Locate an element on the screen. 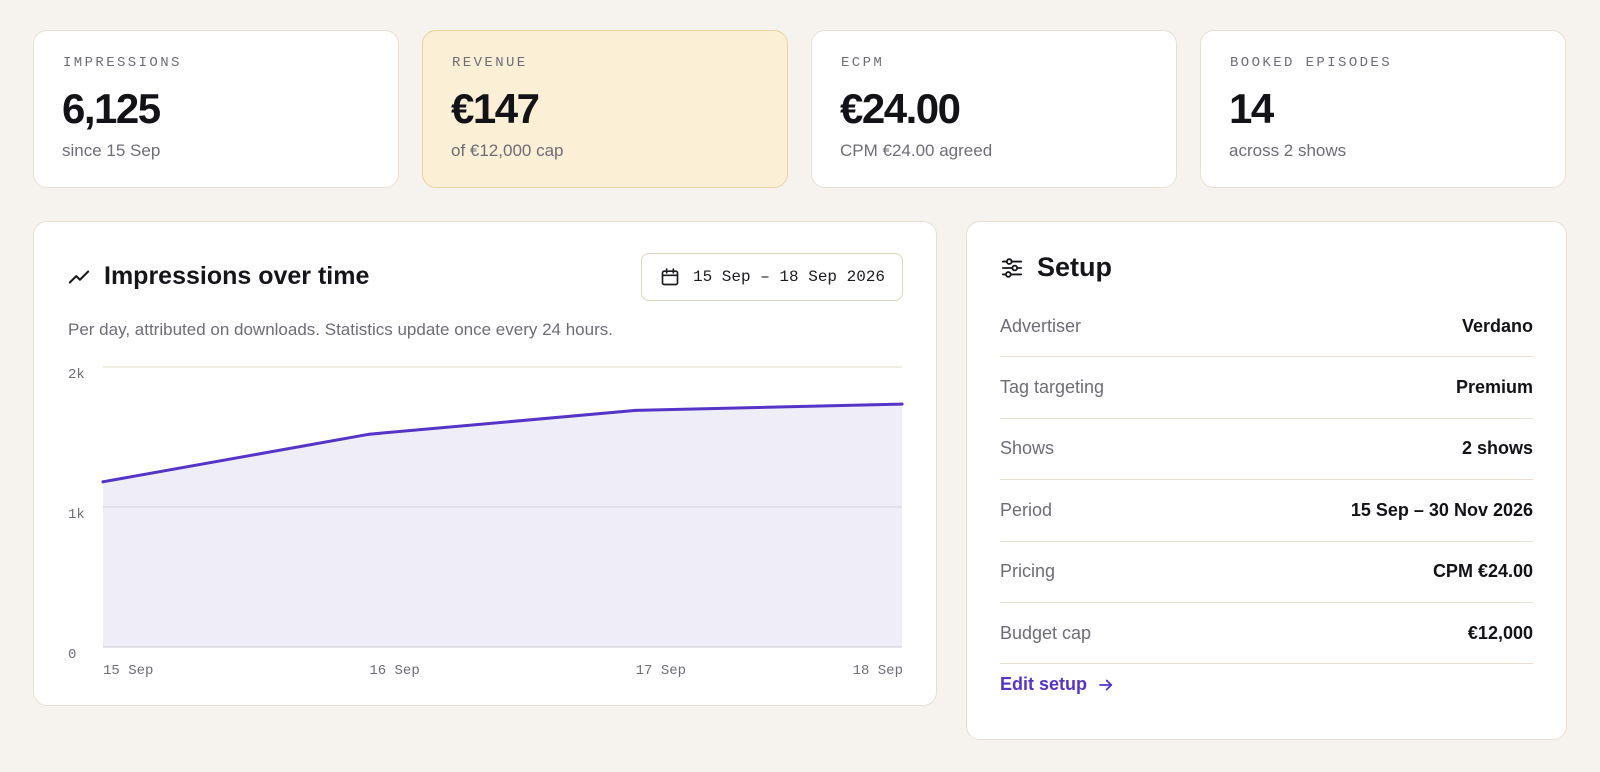 The image size is (1600, 772). stat-label: REVENUE is located at coordinates (490, 63).